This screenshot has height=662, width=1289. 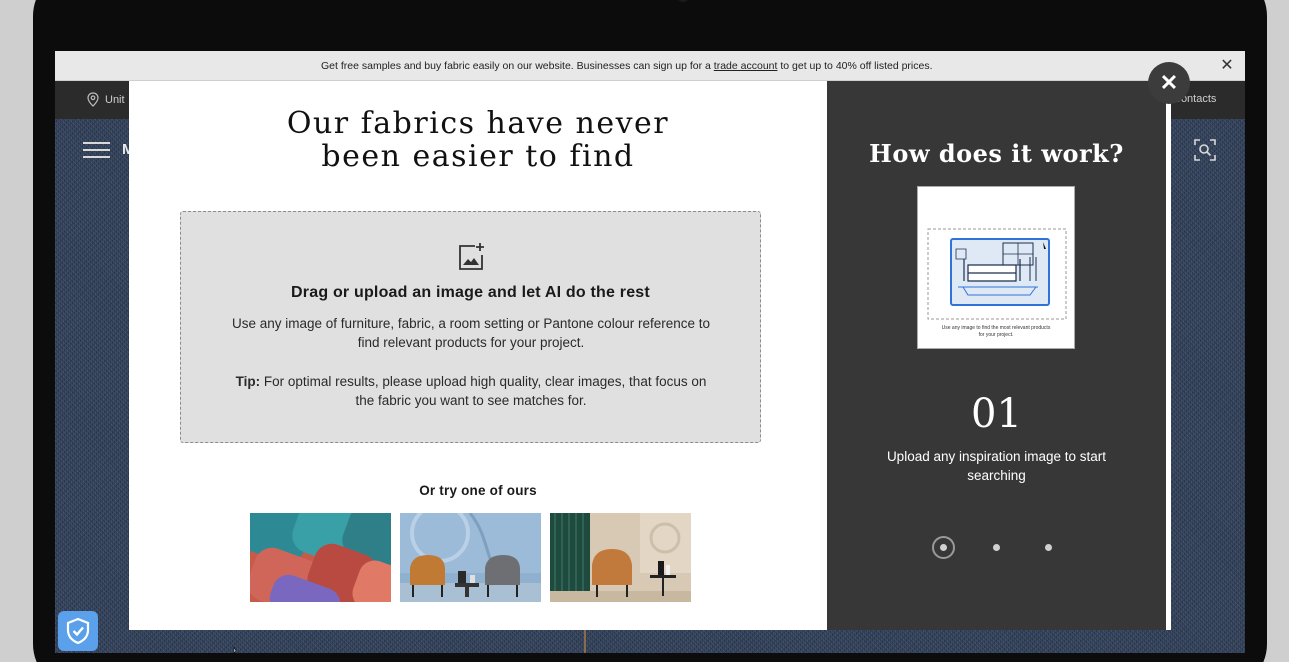 I want to click on sample-images-label: Or try one of ours, so click(x=478, y=490).